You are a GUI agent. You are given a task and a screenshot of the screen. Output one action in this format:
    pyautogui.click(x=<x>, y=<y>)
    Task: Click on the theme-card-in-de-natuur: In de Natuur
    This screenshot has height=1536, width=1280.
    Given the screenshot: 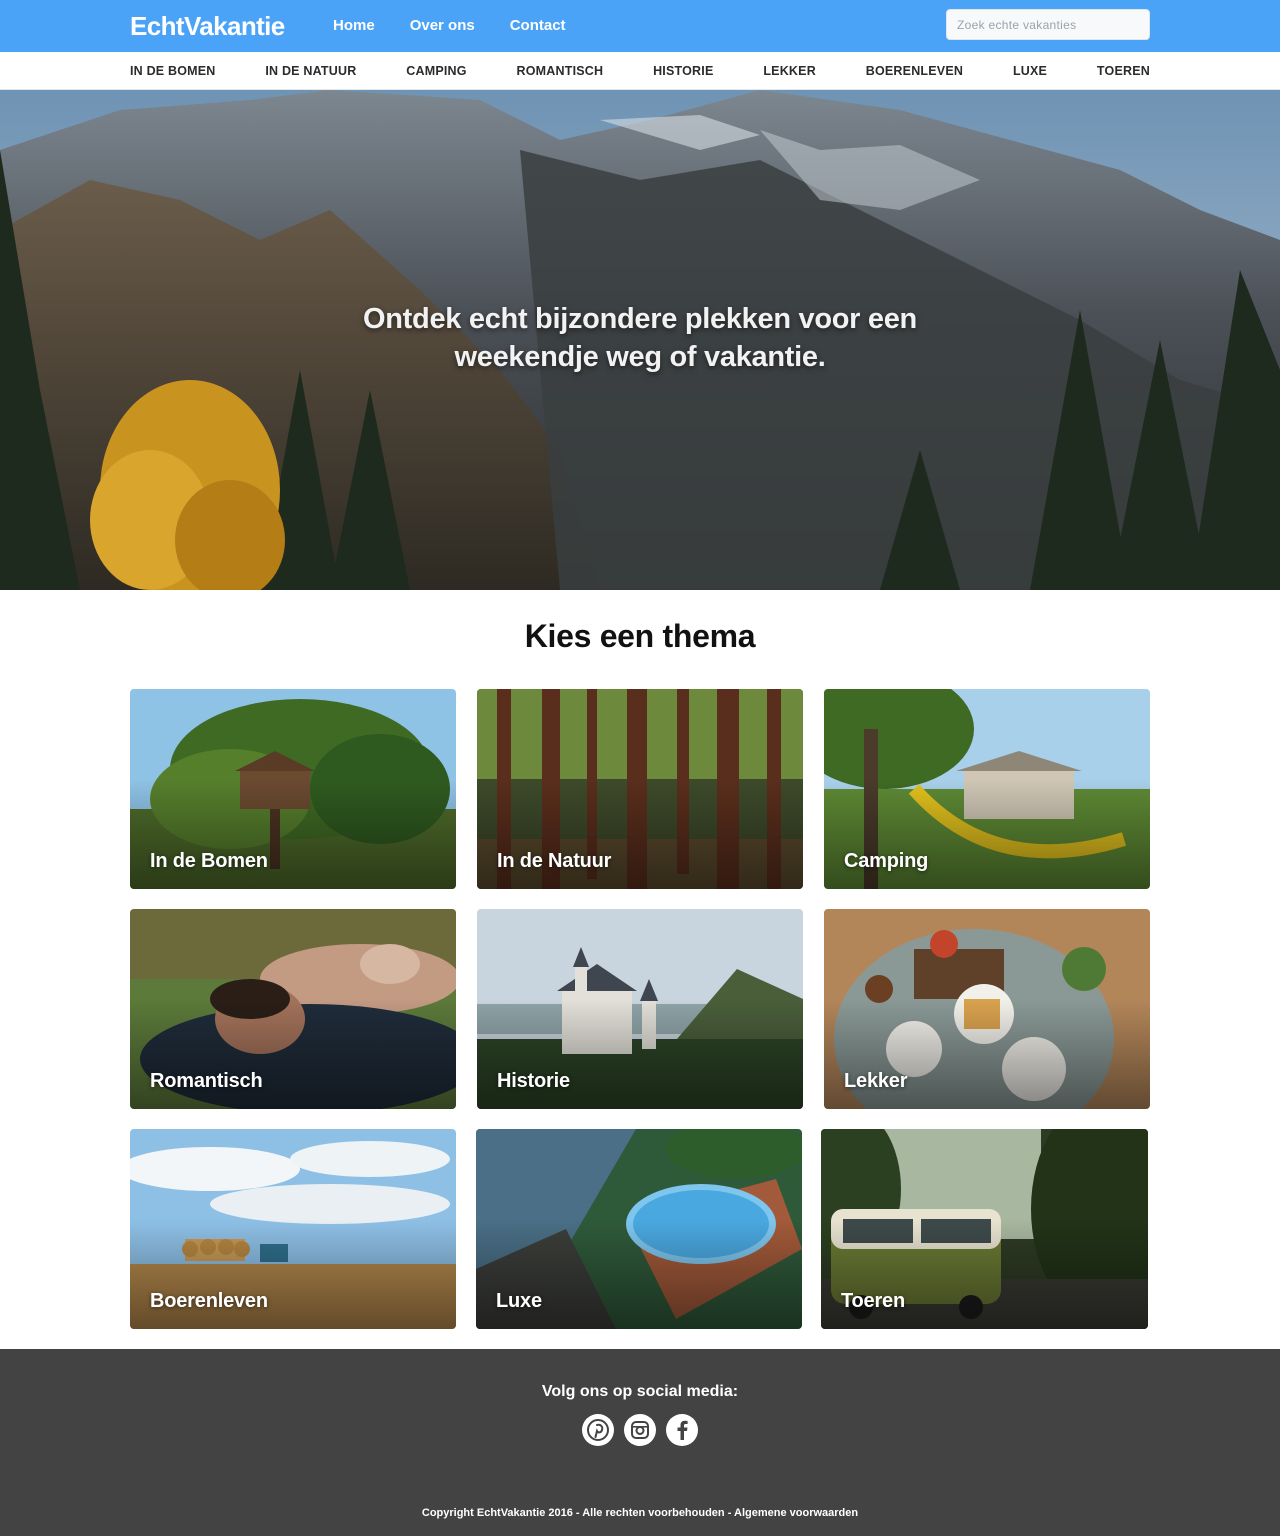 What is the action you would take?
    pyautogui.click(x=640, y=789)
    